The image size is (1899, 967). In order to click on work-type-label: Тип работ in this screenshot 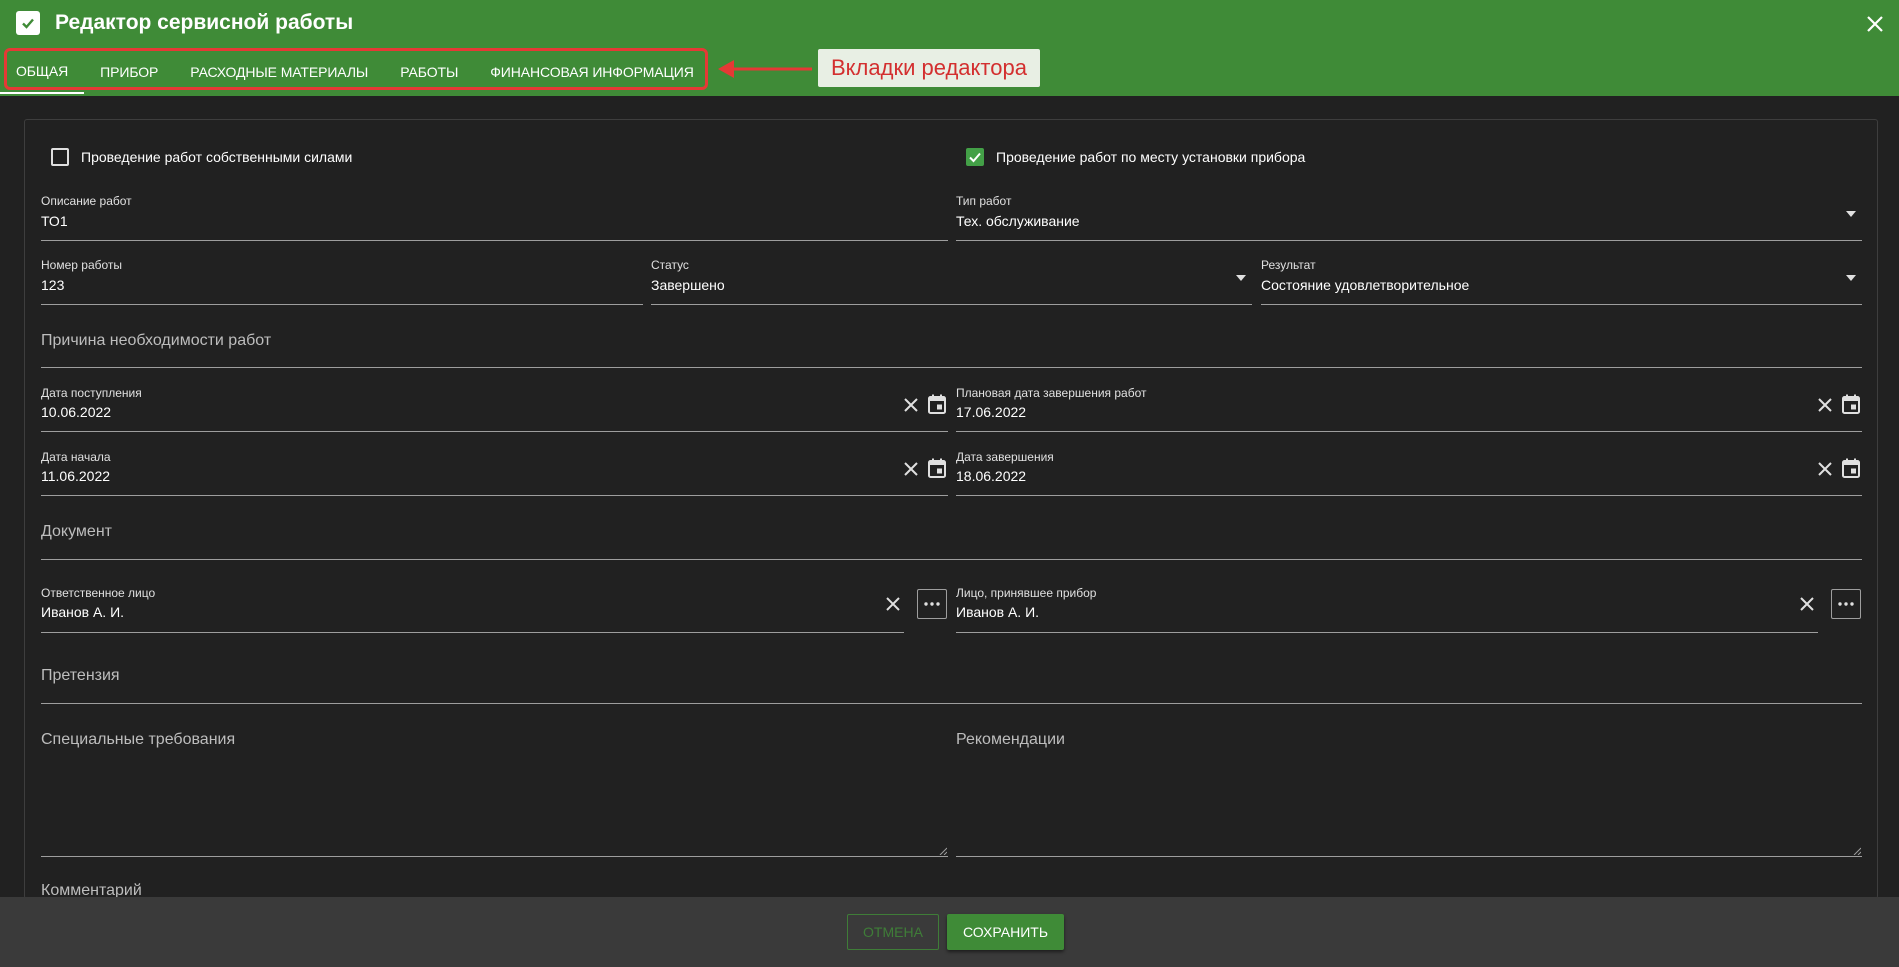, I will do `click(984, 201)`.